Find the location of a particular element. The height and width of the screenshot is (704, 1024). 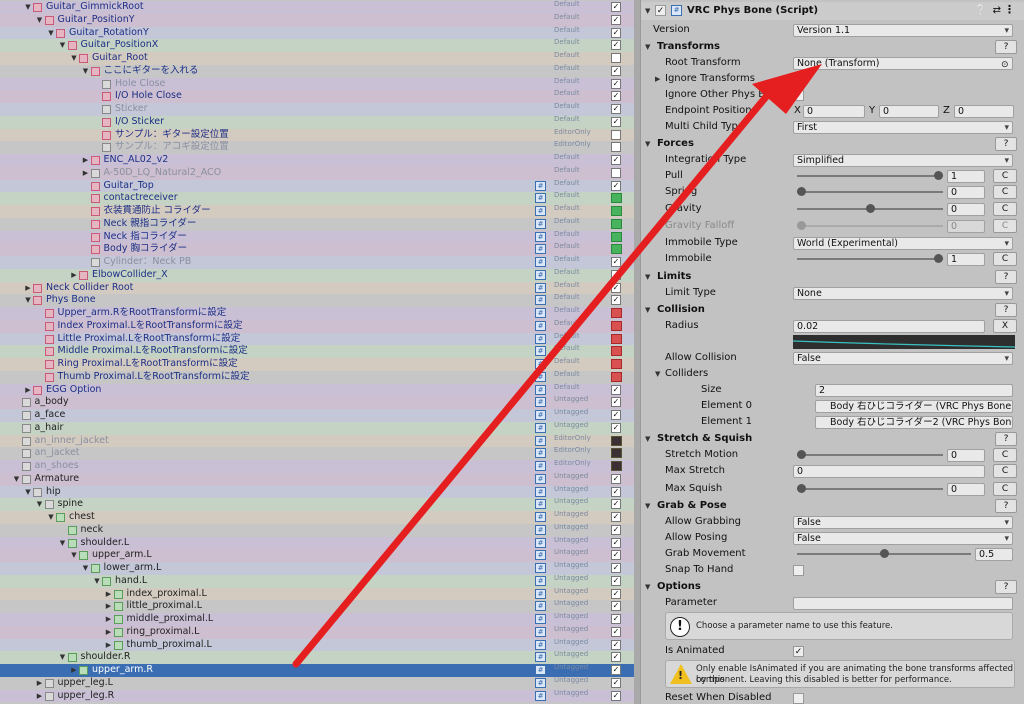

grab-movement-field: 0.5 is located at coordinates (994, 554).